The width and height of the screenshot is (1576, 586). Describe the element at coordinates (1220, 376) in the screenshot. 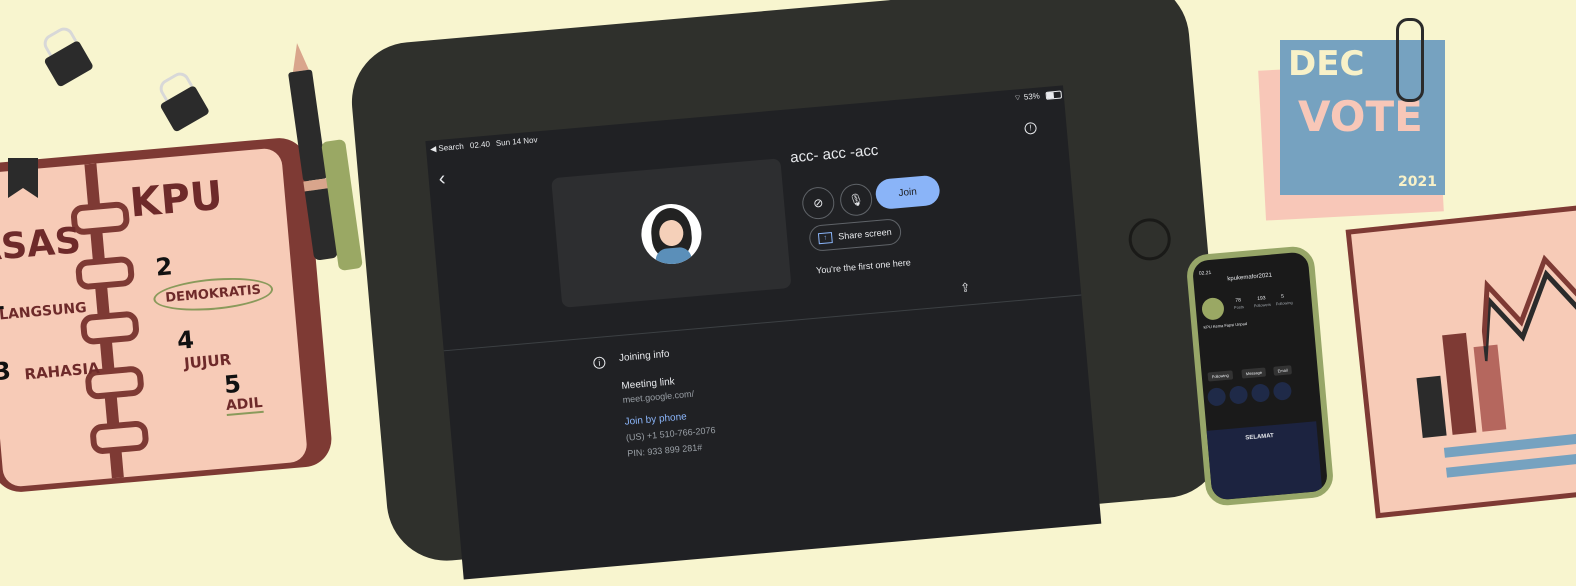

I see `following-button: Following` at that location.